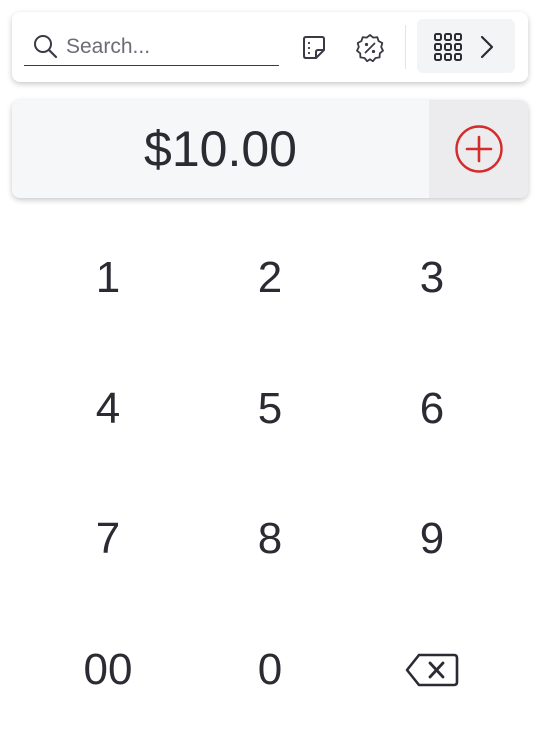 This screenshot has height=755, width=540. I want to click on key-4: 4, so click(108, 409).